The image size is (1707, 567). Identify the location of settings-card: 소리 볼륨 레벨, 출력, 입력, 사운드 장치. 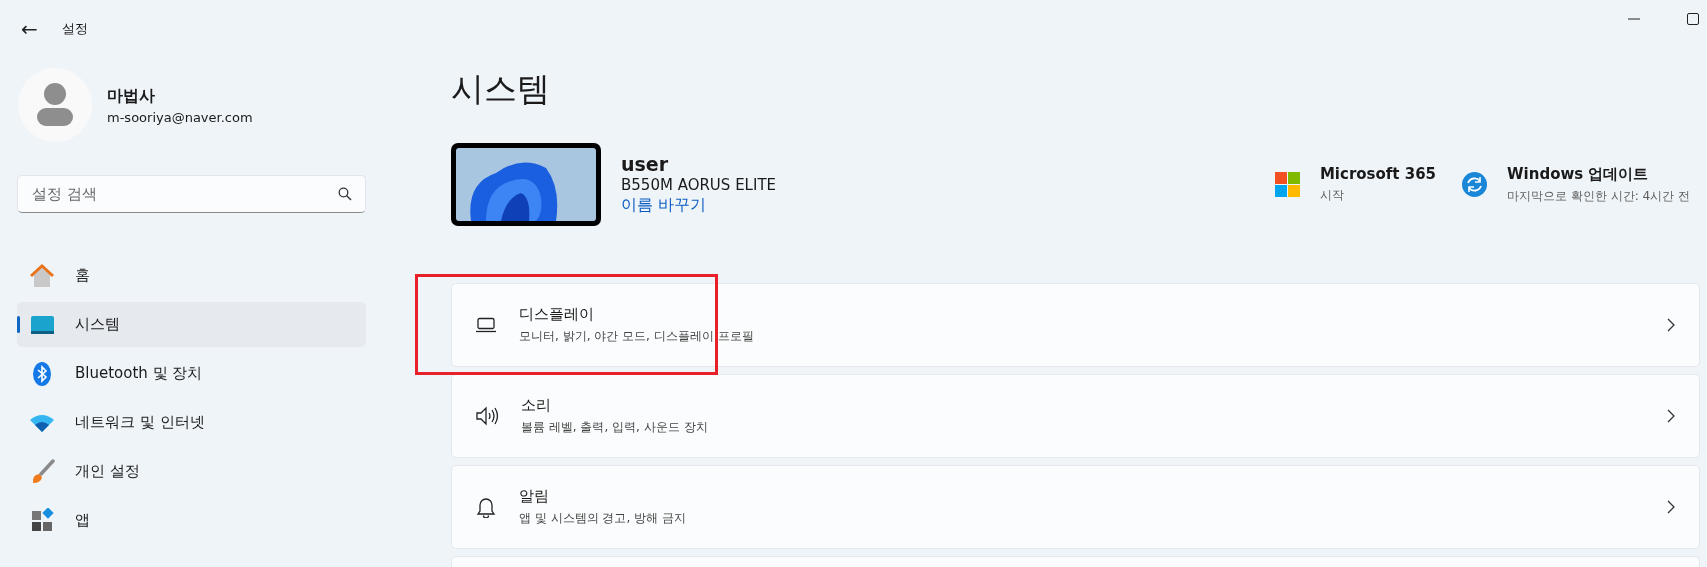
(1075, 416).